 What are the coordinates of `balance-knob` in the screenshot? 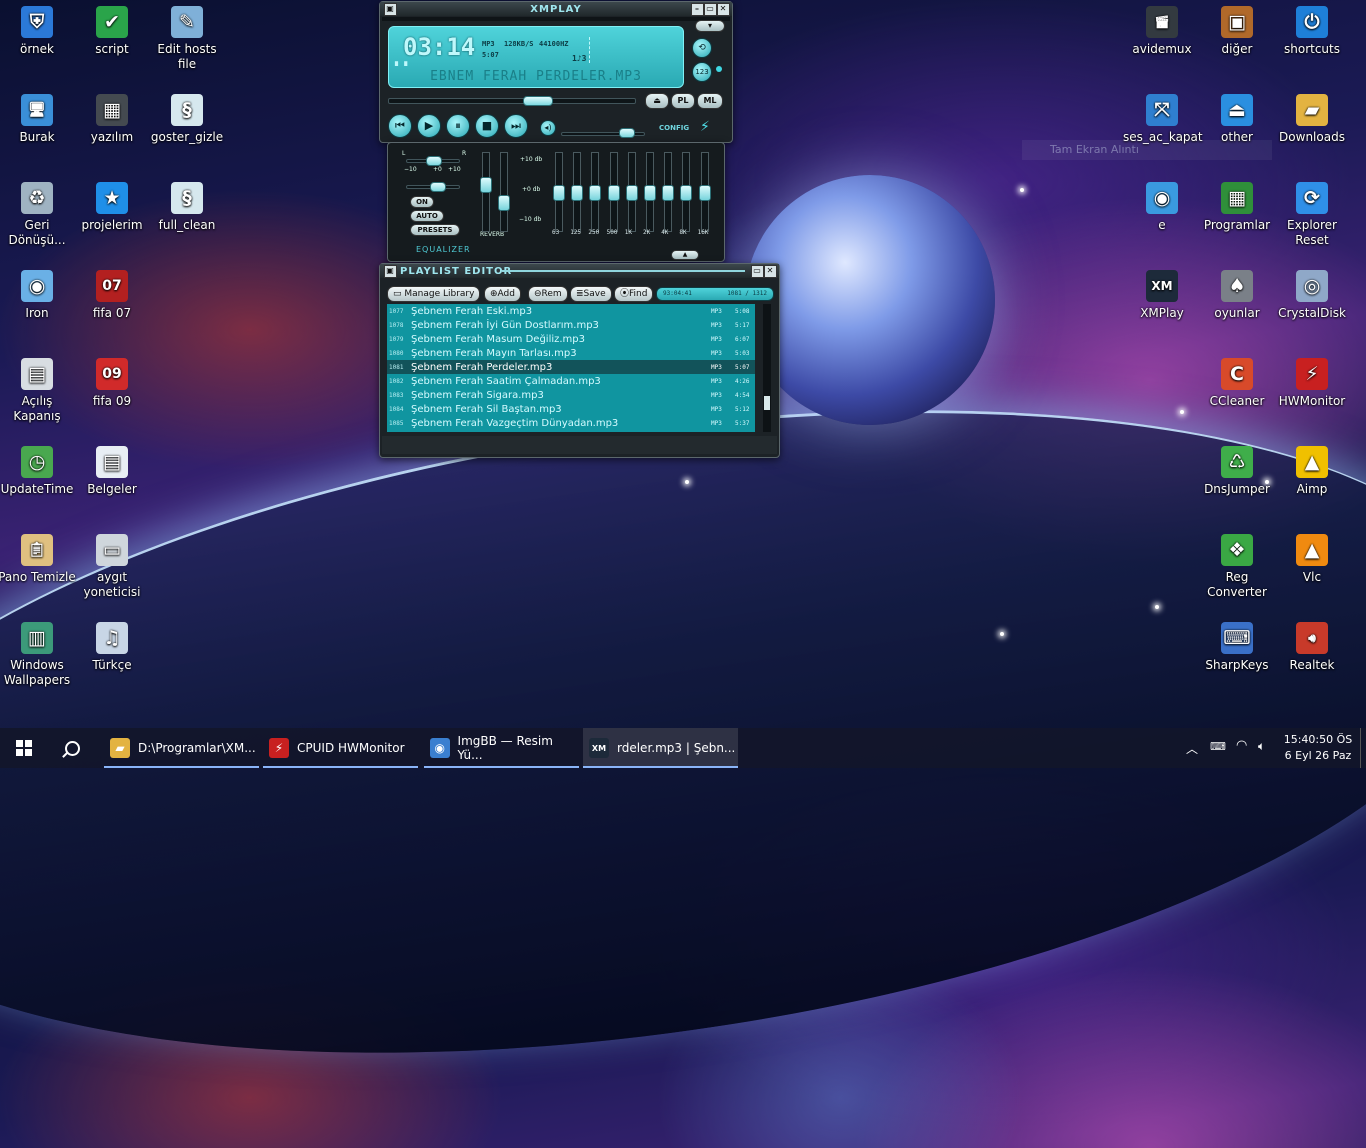 It's located at (434, 161).